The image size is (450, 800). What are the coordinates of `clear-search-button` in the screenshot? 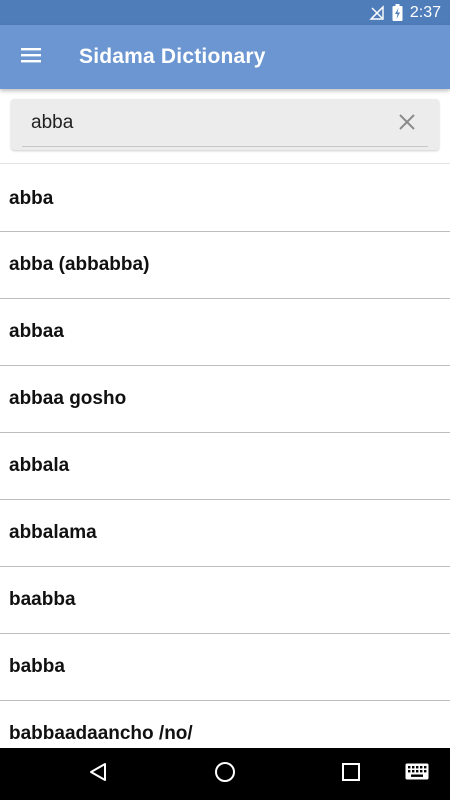 It's located at (407, 124).